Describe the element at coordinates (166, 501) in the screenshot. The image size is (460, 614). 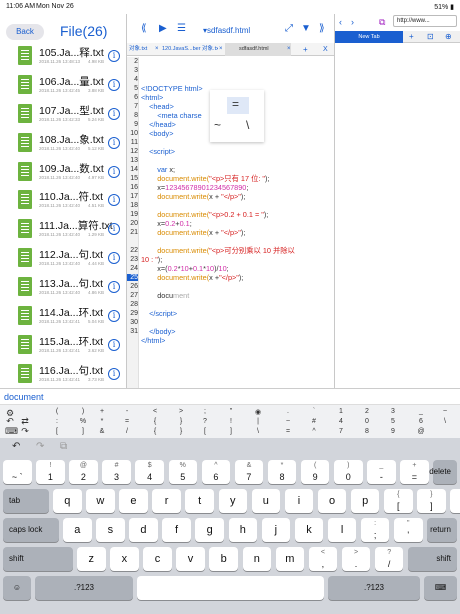
I see `letter-key: r` at that location.